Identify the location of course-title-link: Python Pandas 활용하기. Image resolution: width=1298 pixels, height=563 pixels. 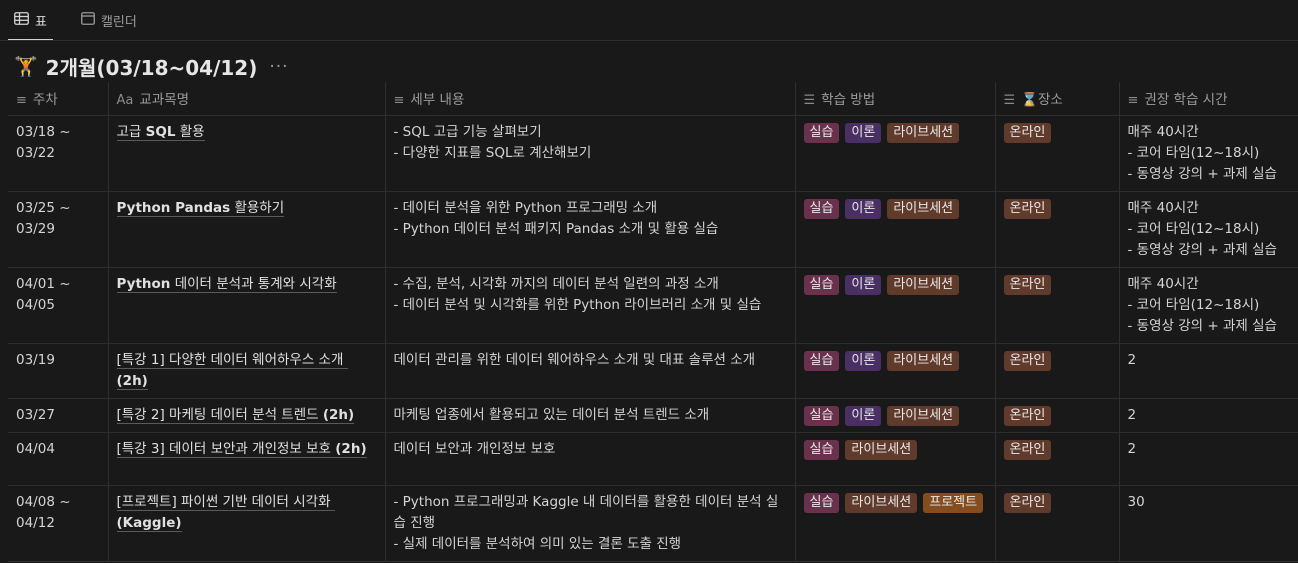
(200, 208).